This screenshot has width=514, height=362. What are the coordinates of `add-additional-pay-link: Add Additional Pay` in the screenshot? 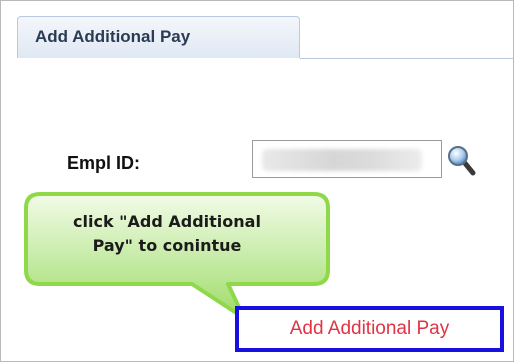 It's located at (369, 329).